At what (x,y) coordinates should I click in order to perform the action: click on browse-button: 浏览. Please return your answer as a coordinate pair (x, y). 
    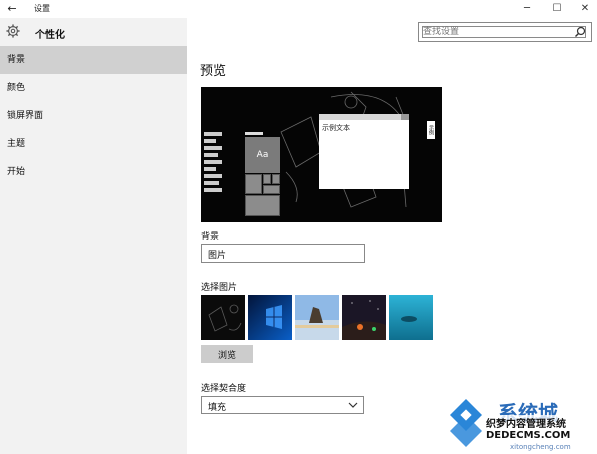
    Looking at the image, I should click on (227, 354).